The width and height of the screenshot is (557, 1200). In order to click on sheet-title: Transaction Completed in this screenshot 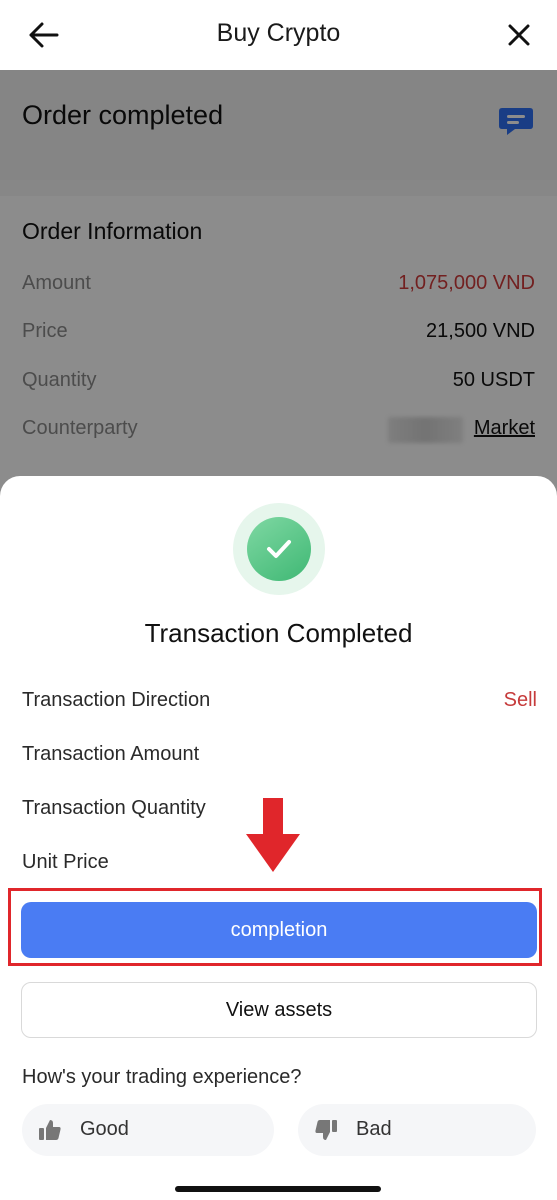, I will do `click(278, 633)`.